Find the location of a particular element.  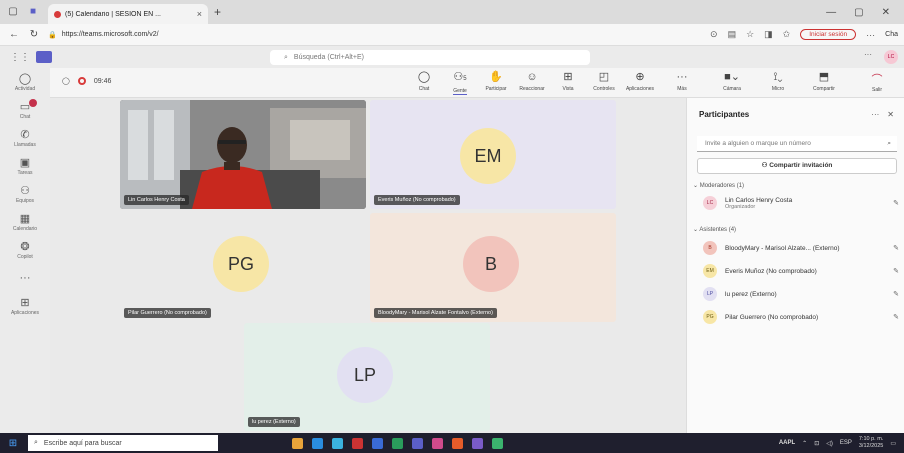

volume-icon: ◁) is located at coordinates (829, 443).